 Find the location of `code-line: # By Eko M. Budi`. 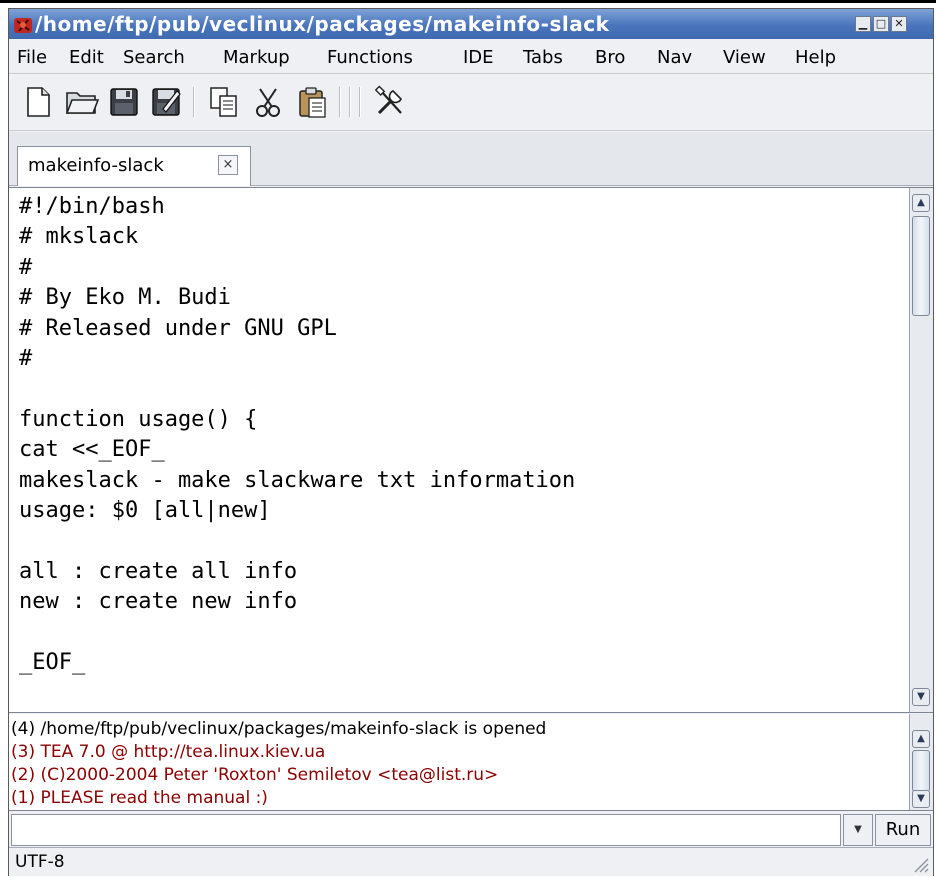

code-line: # By Eko M. Budi is located at coordinates (125, 298).